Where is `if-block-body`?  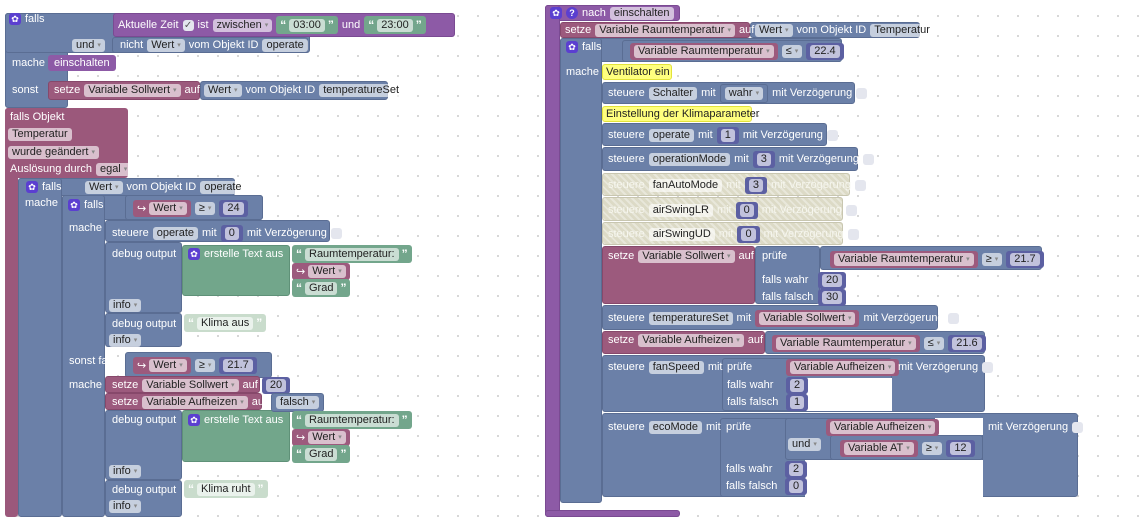
if-block-body is located at coordinates (581, 270).